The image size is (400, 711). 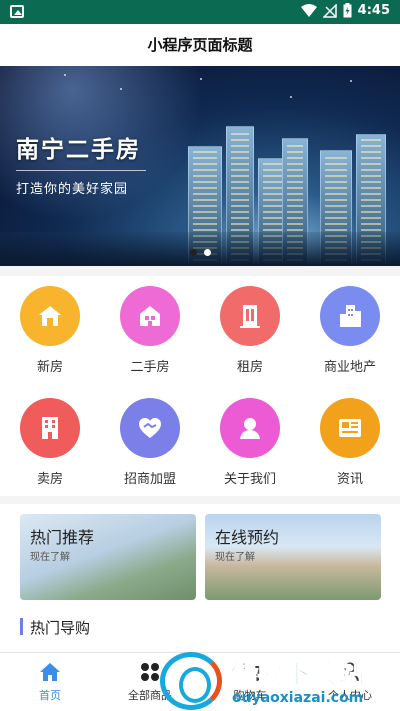 I want to click on promo-card-title: 热门推荐, so click(x=62, y=537).